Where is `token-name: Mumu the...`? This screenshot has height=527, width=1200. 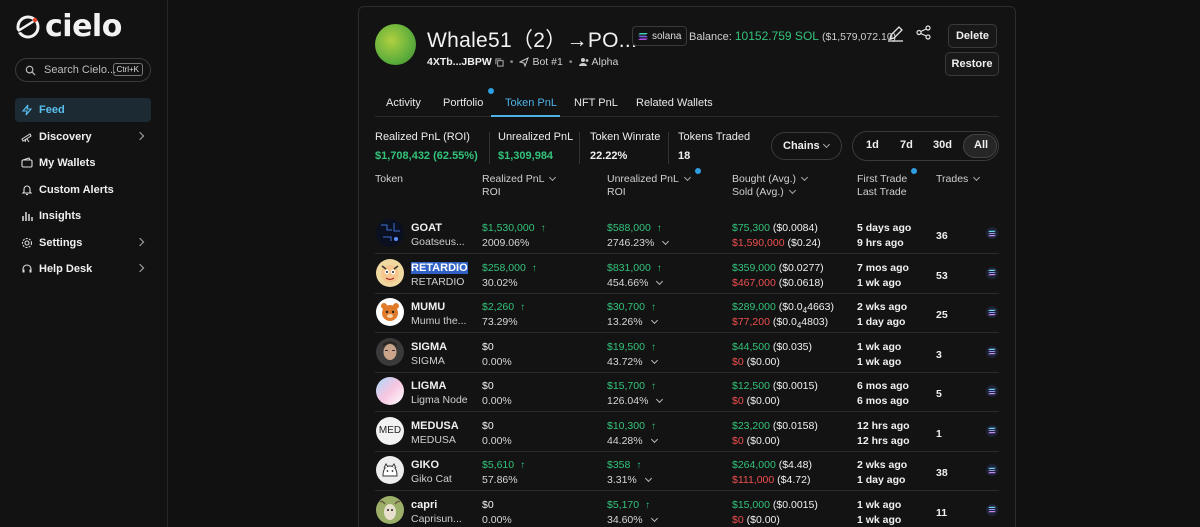 token-name: Mumu the... is located at coordinates (439, 321).